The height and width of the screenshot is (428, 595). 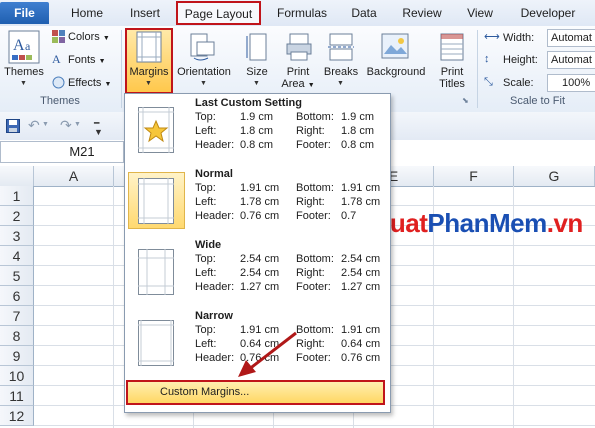 What do you see at coordinates (62, 152) in the screenshot?
I see `name-box: M21` at bounding box center [62, 152].